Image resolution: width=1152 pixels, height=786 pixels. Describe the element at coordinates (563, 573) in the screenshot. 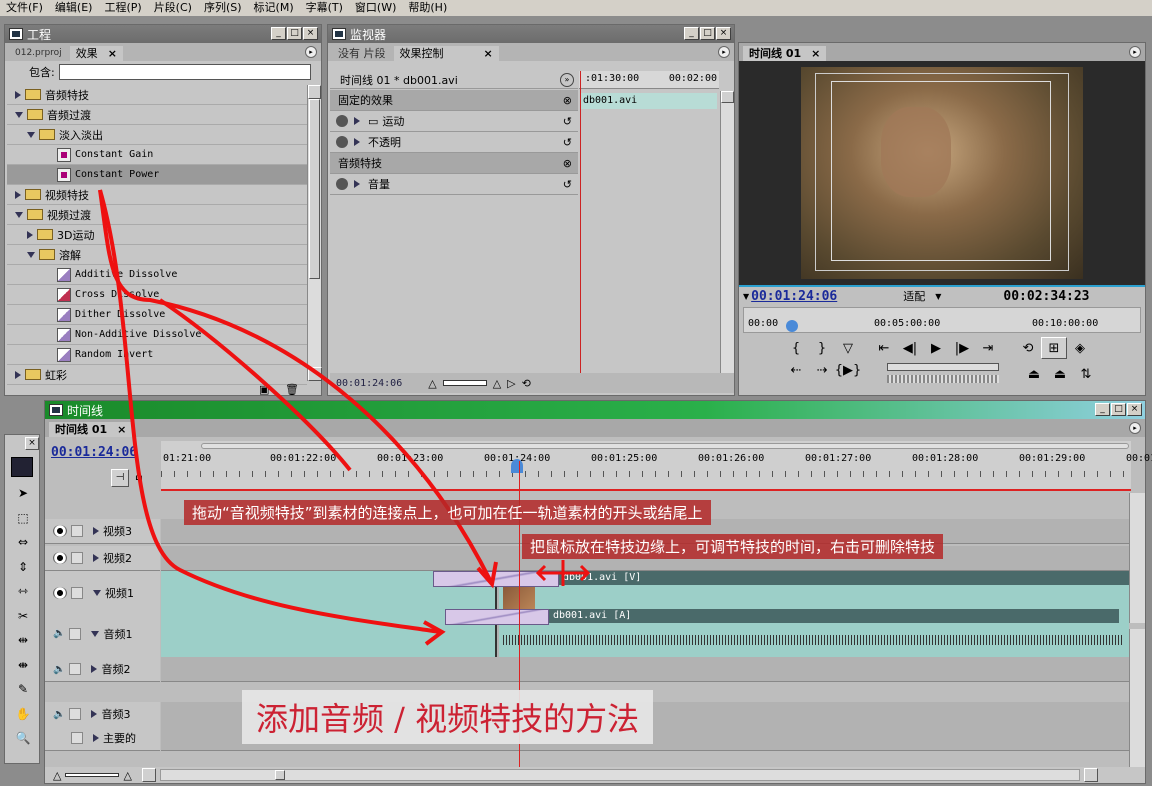

I see `resize-arrow` at that location.